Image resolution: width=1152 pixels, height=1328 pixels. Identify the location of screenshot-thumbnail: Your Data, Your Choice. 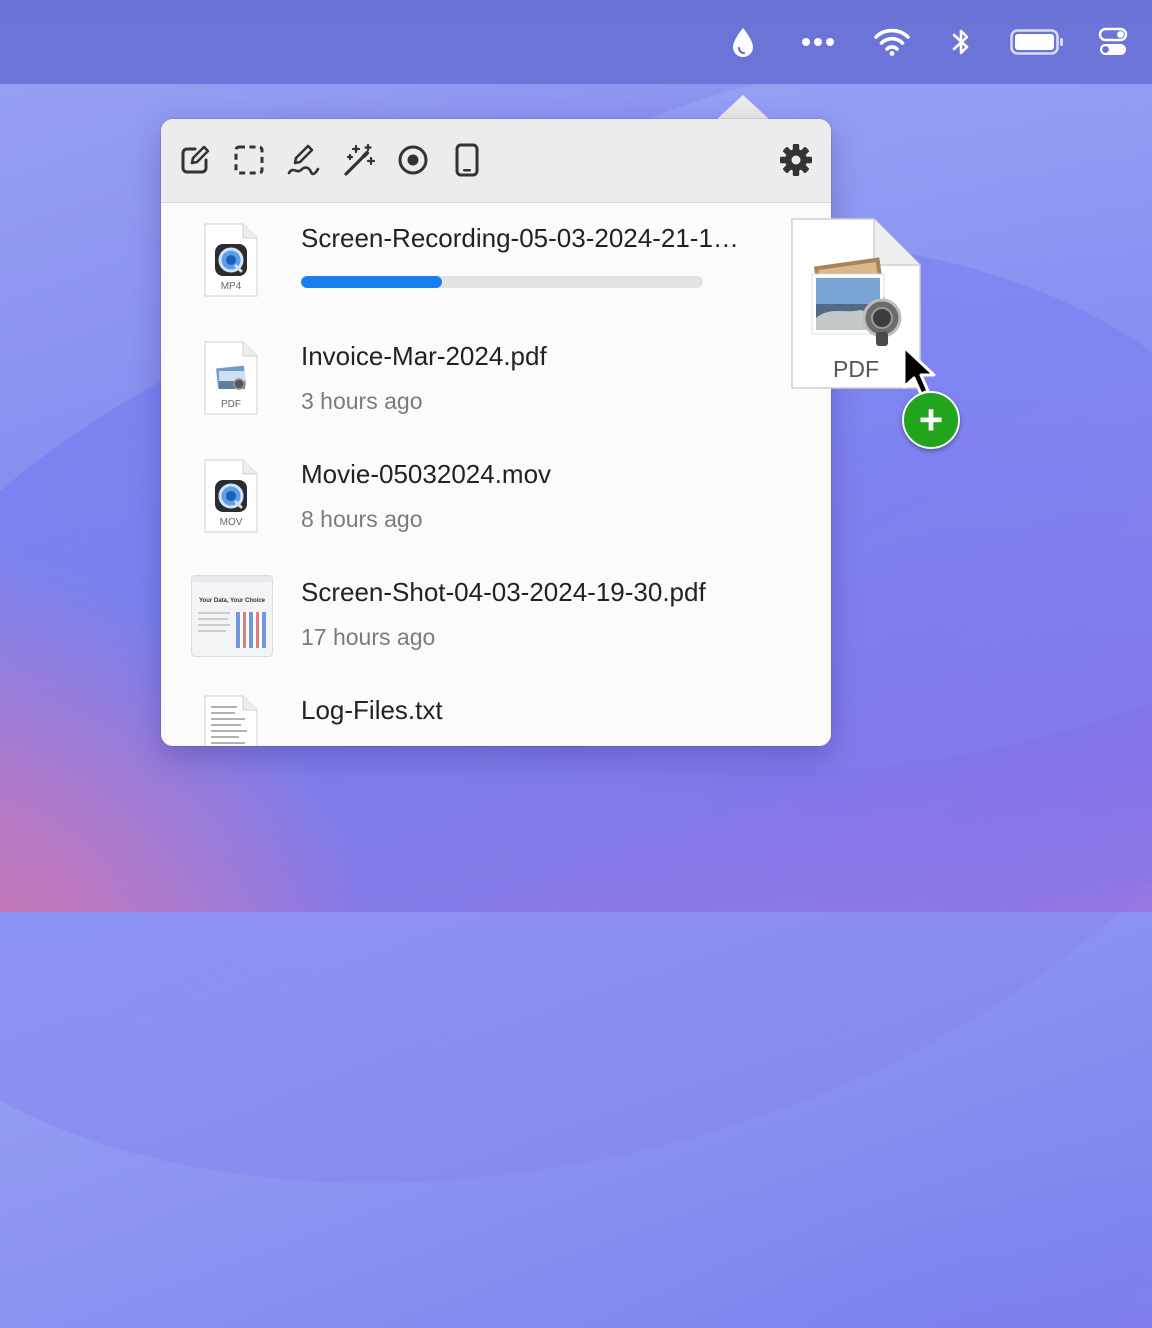
(232, 616).